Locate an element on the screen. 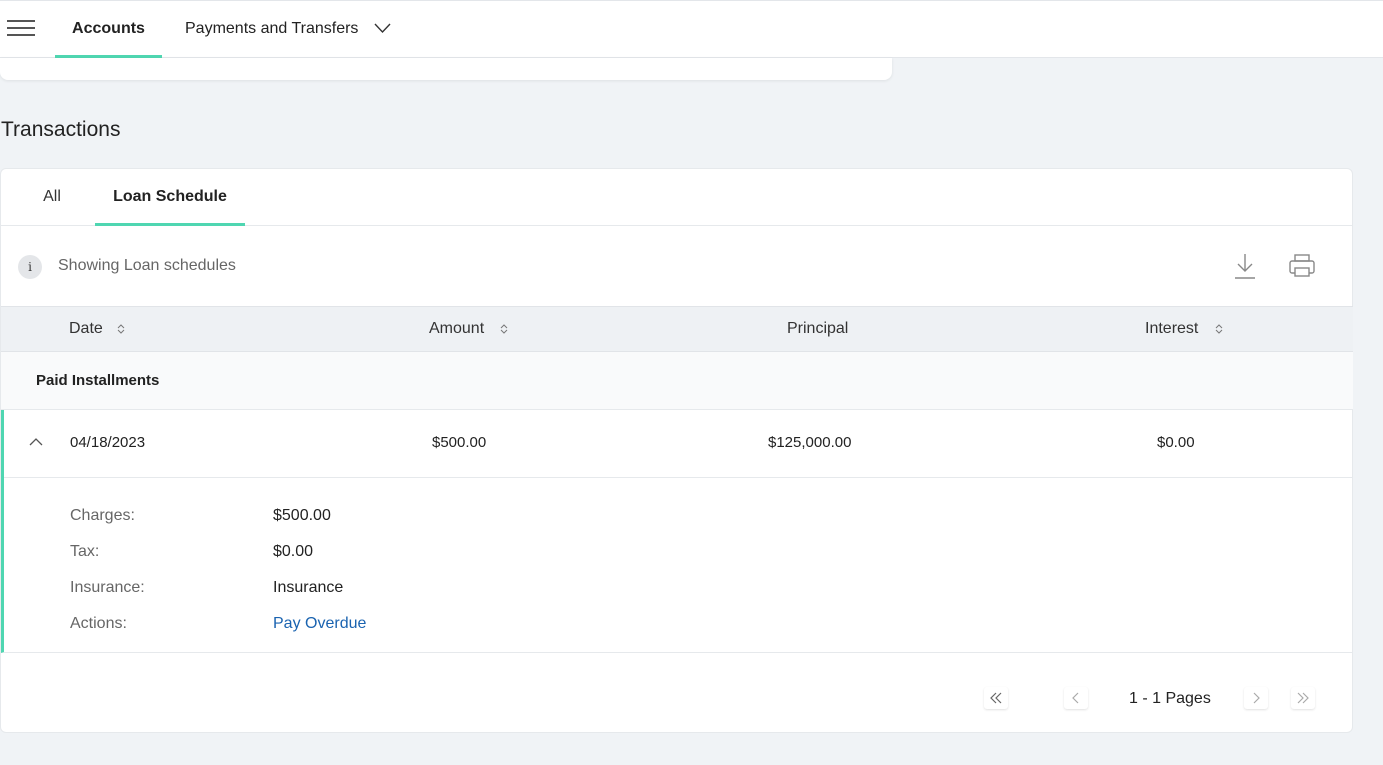  download-icon is located at coordinates (1245, 266).